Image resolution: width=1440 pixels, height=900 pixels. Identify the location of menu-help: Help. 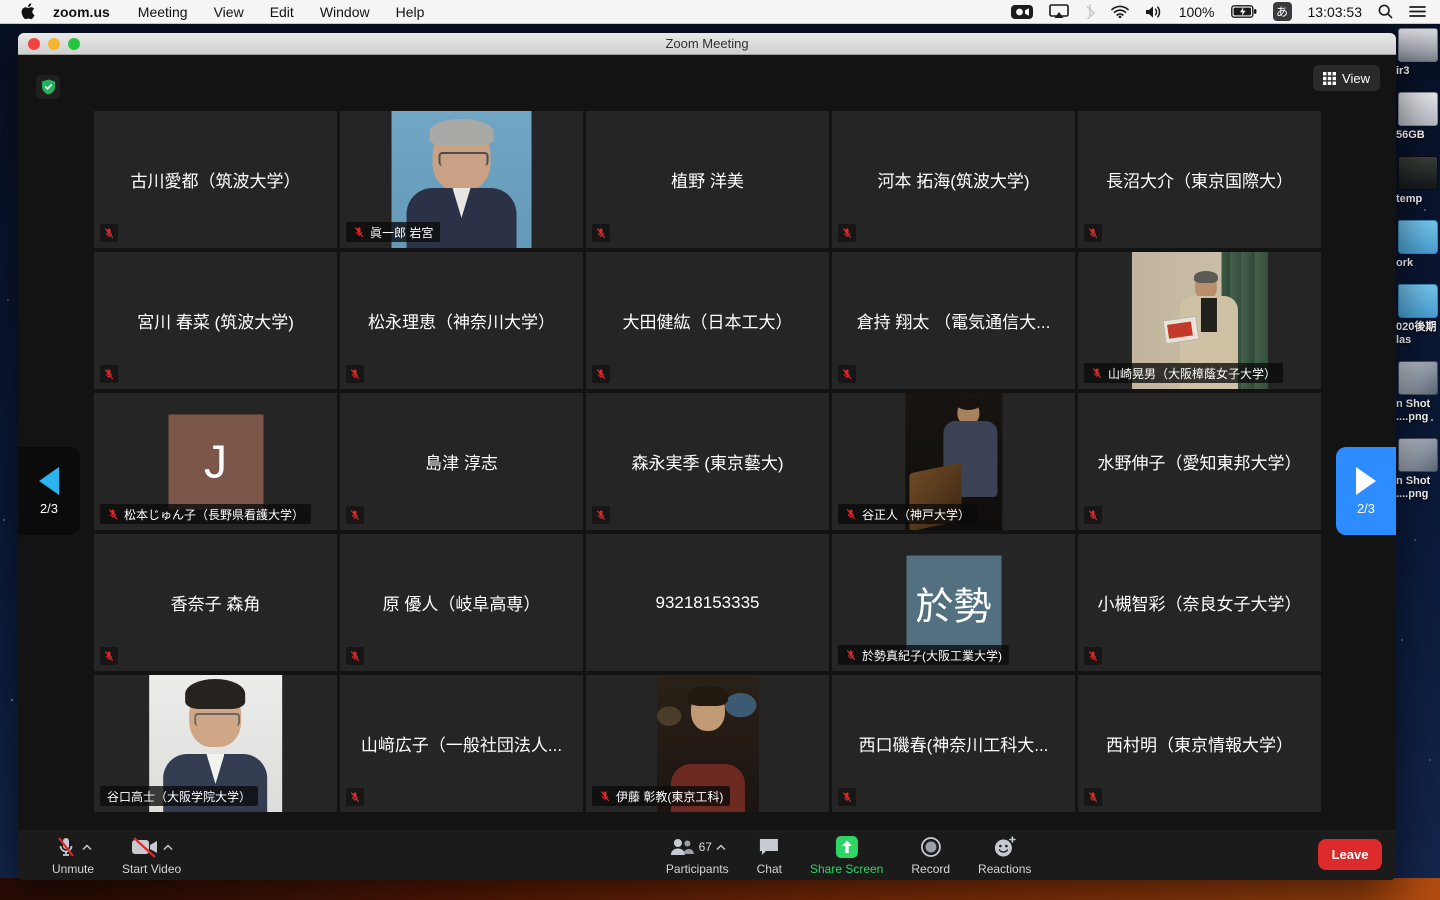
(410, 12).